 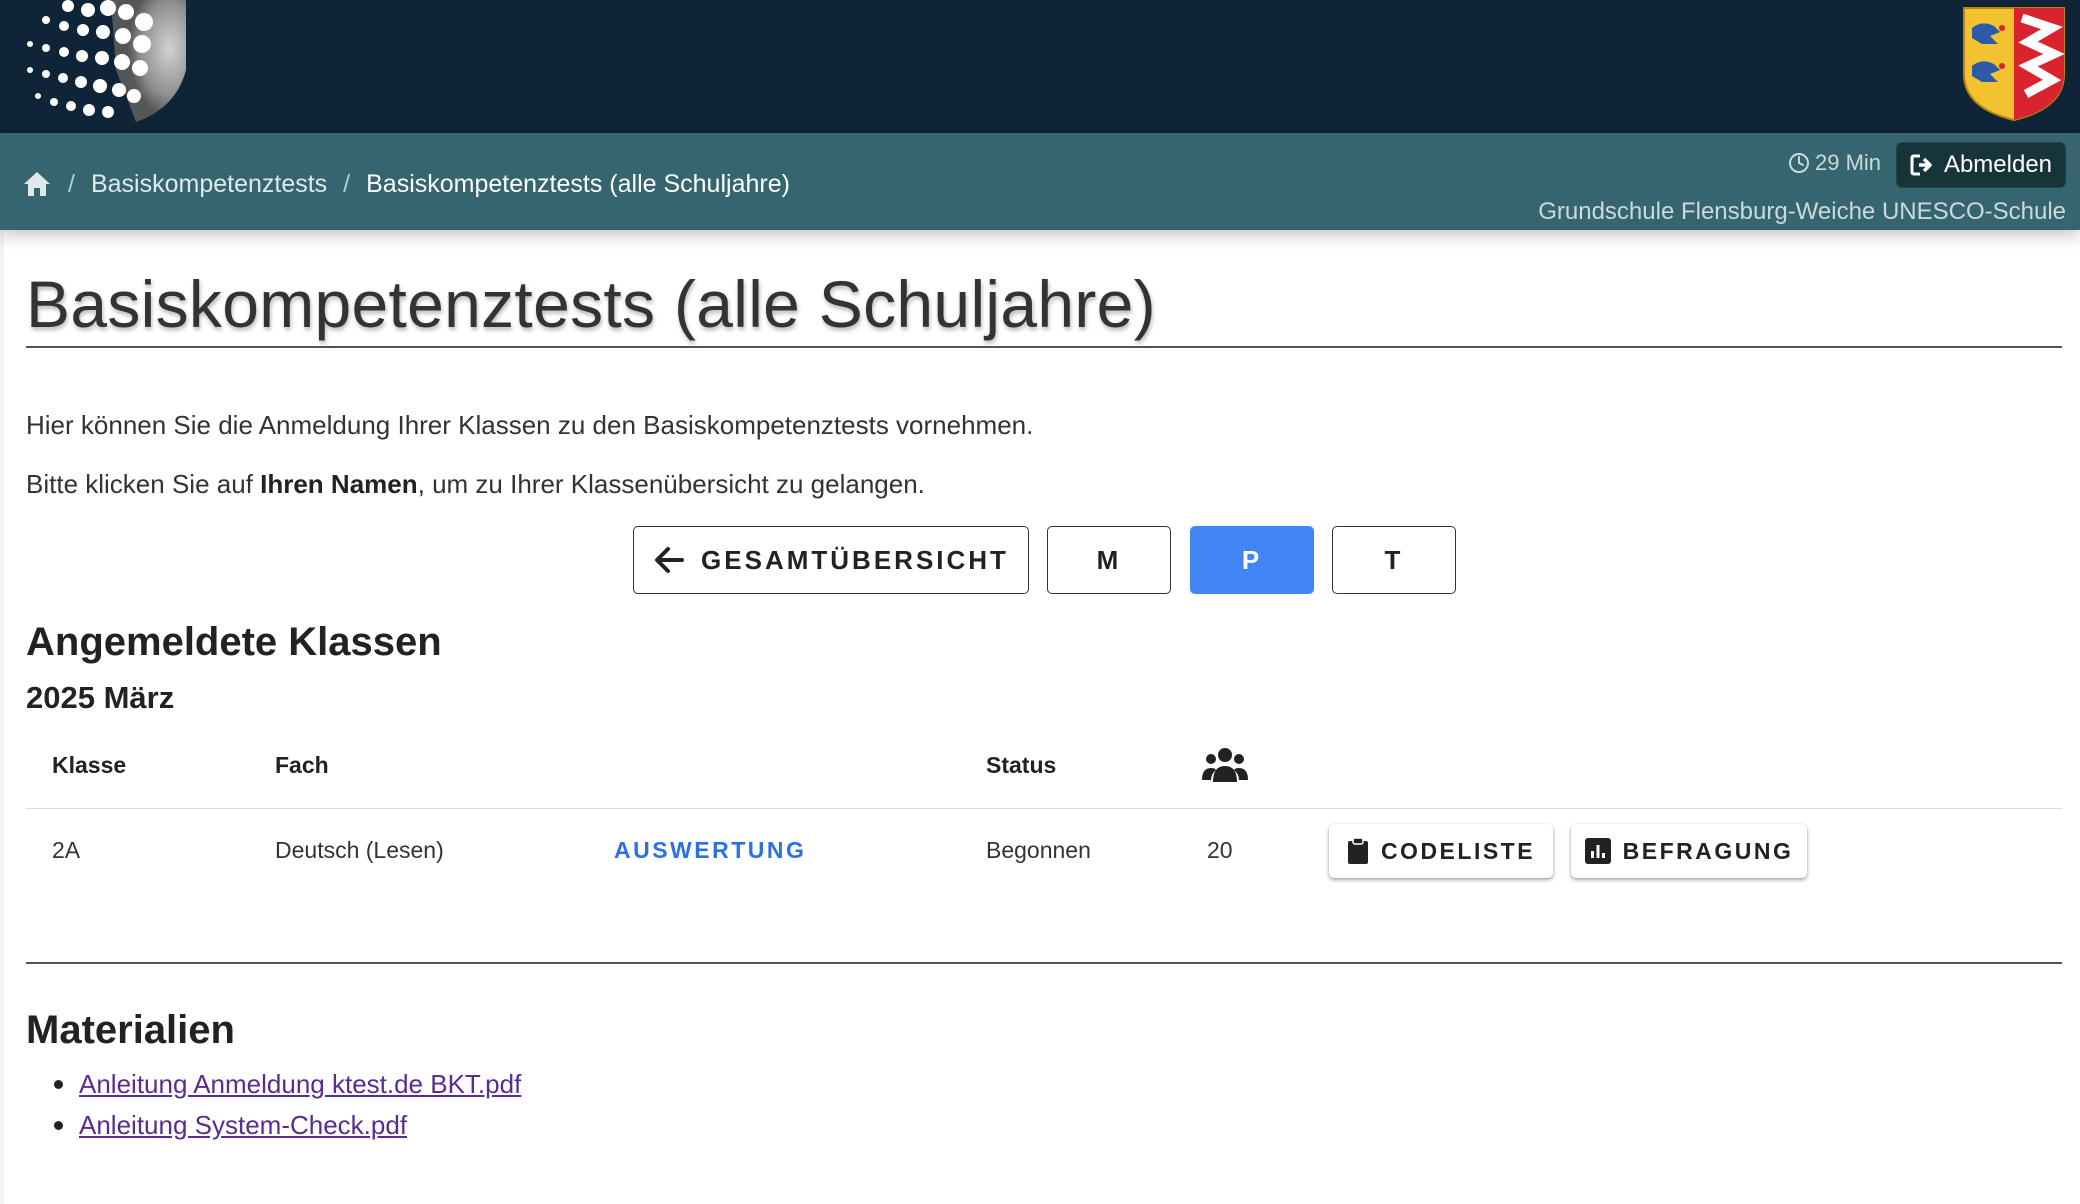 I want to click on sign-out-icon, so click(x=1921, y=165).